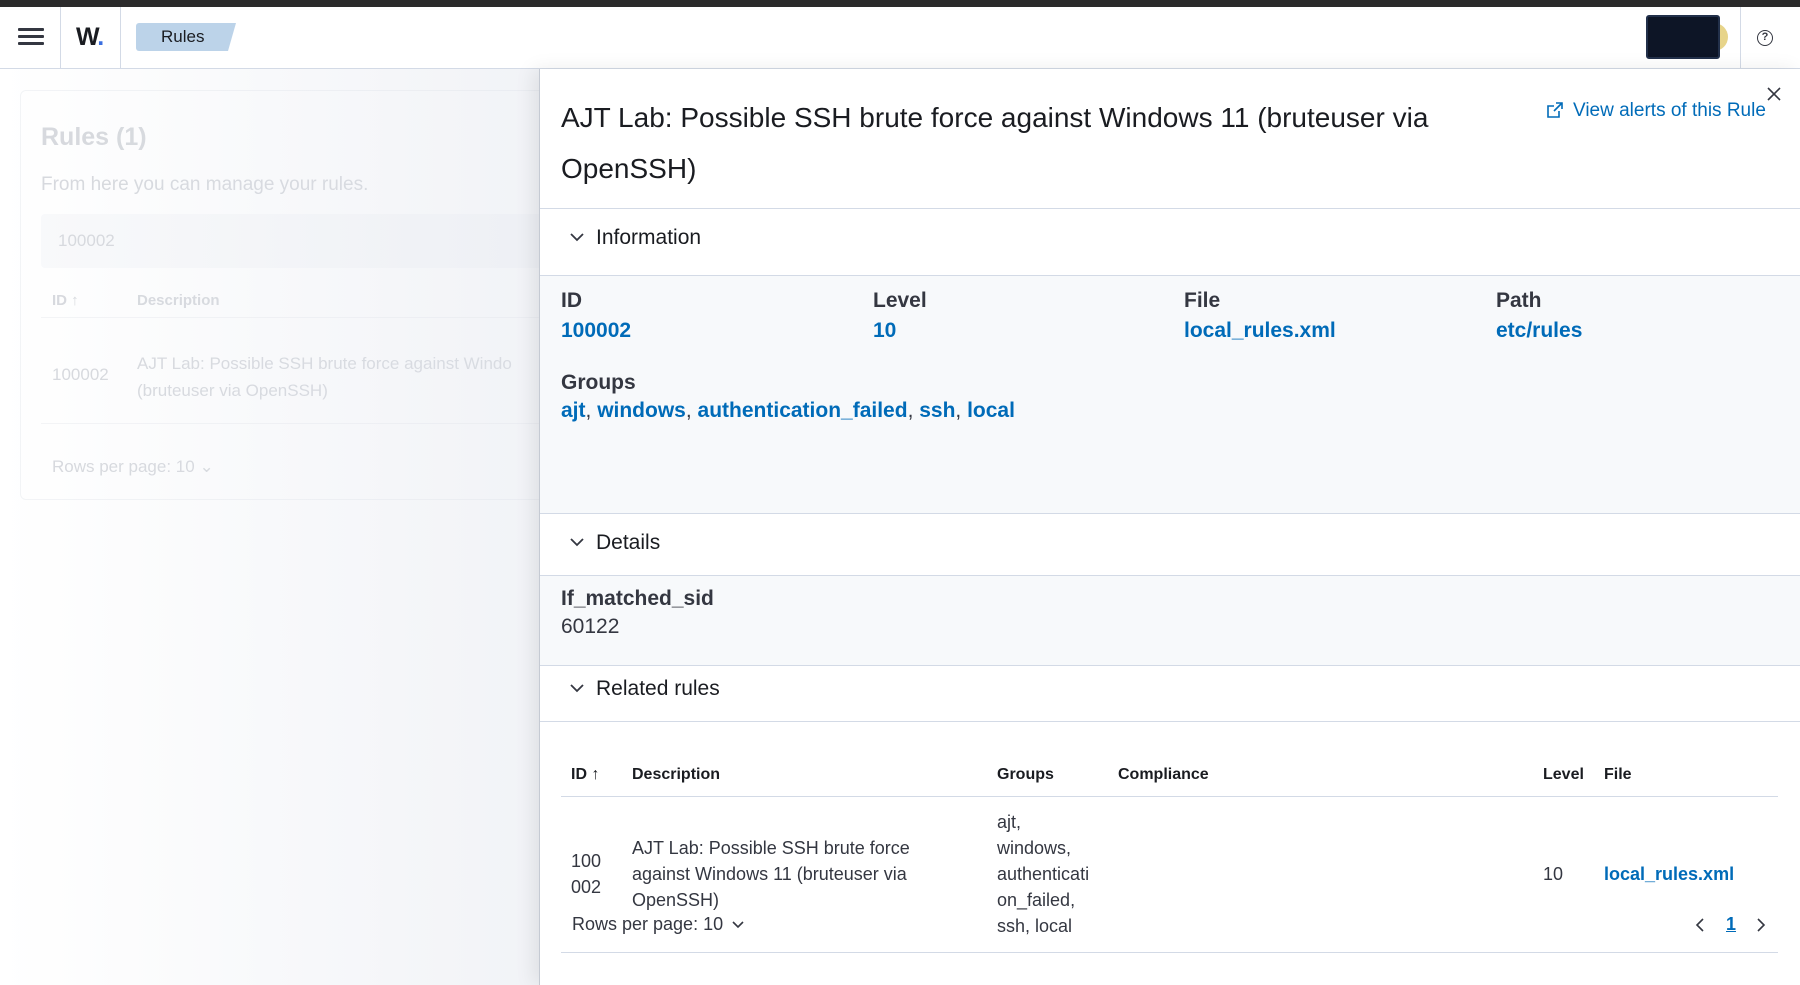  What do you see at coordinates (573, 410) in the screenshot?
I see `group-link-ajt: ajt` at bounding box center [573, 410].